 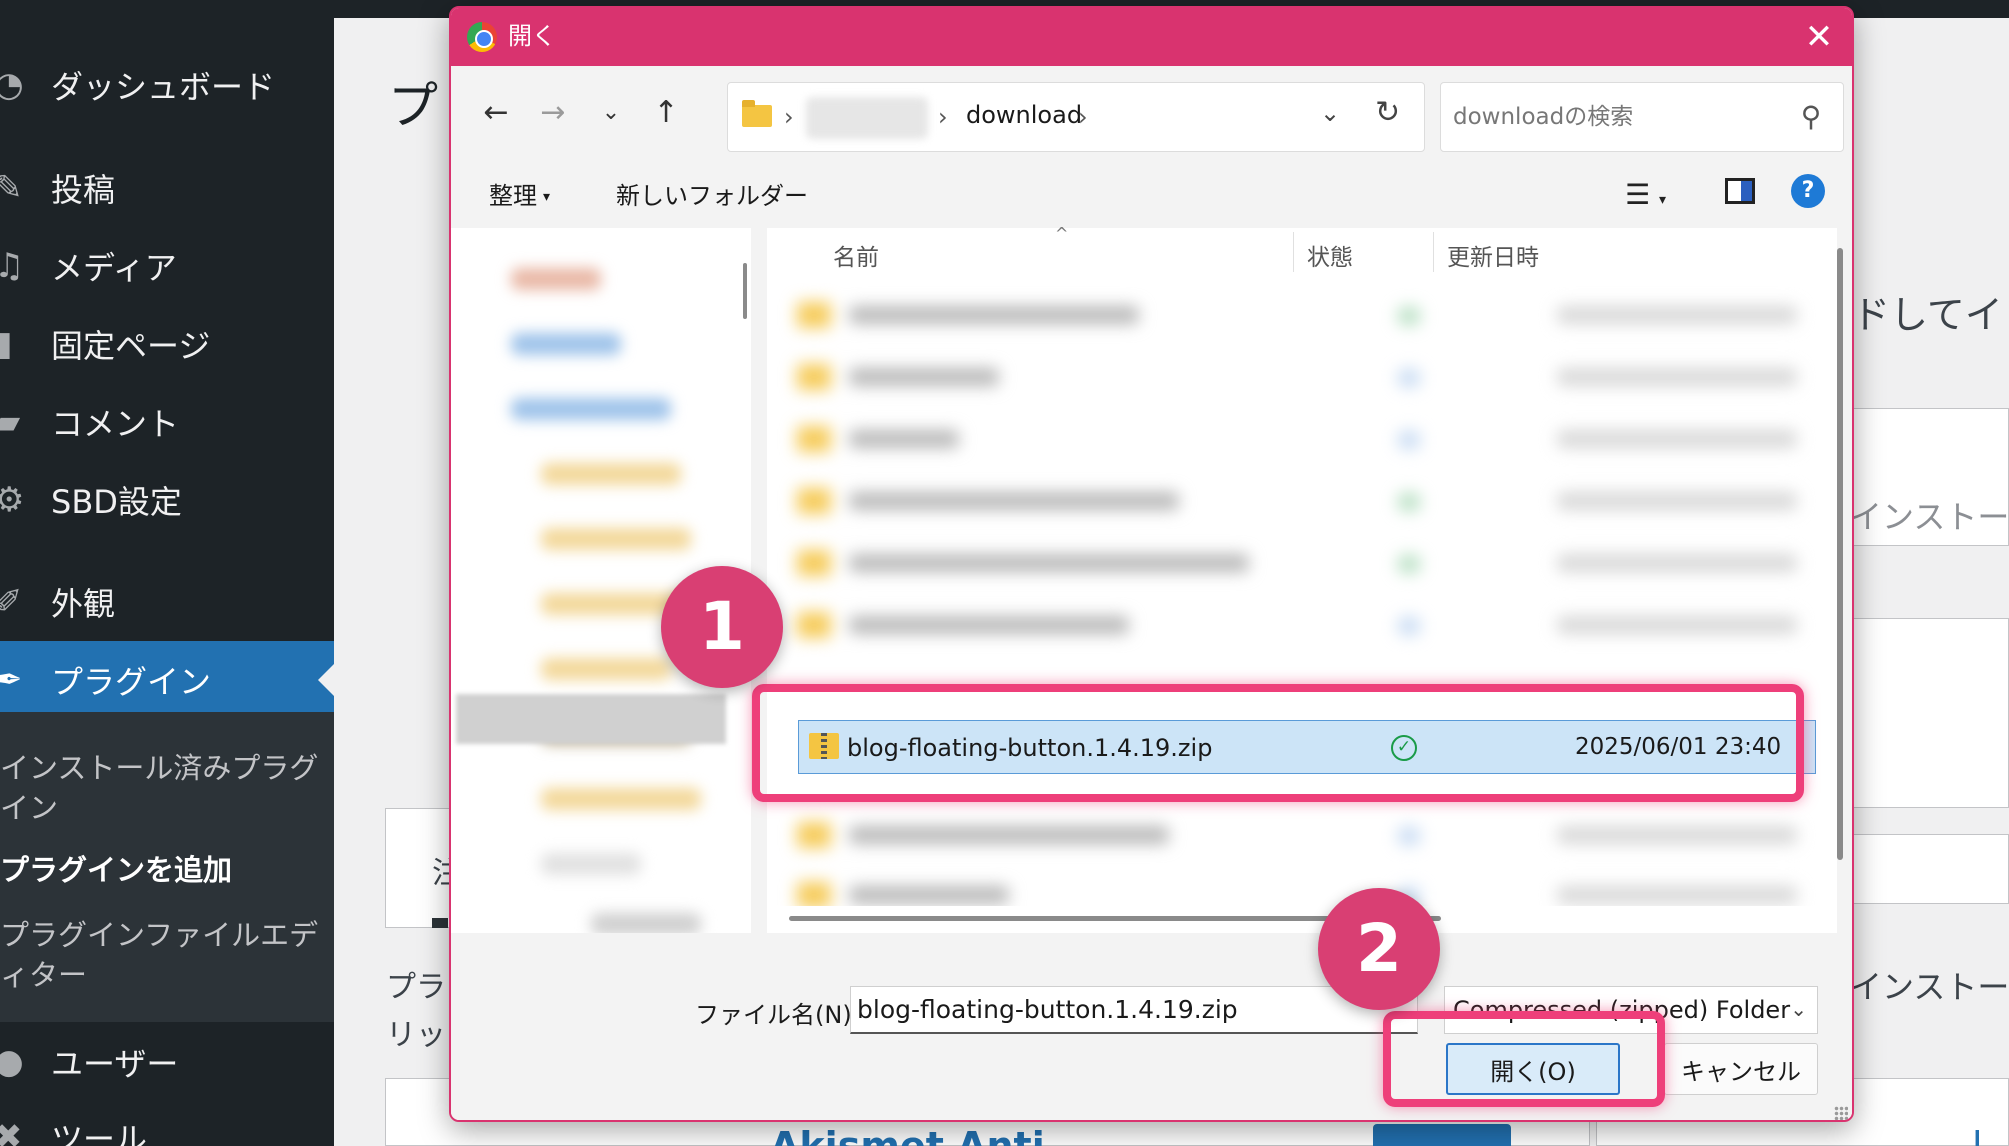 I want to click on dialog-title: 開く, so click(x=532, y=36).